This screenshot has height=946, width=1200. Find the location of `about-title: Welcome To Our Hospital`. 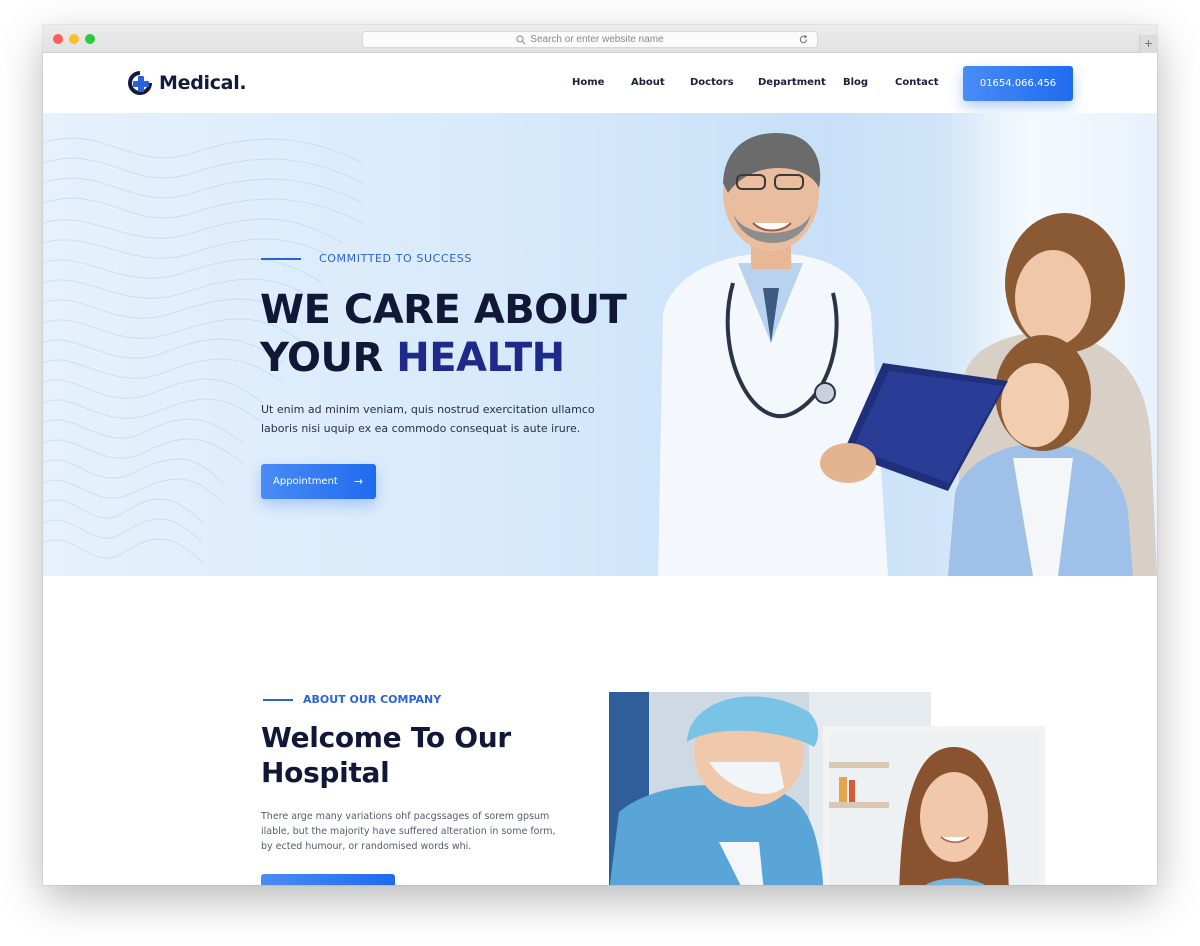

about-title: Welcome To Our Hospital is located at coordinates (386, 755).